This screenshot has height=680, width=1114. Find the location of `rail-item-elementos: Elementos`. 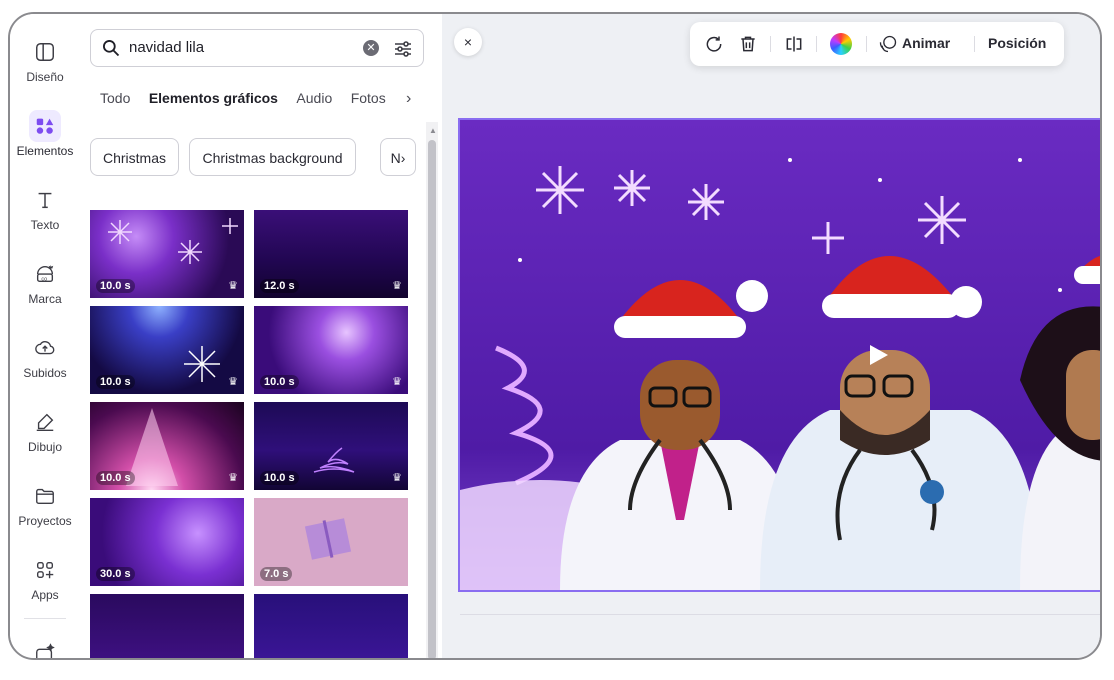

rail-item-elementos: Elementos is located at coordinates (45, 136).